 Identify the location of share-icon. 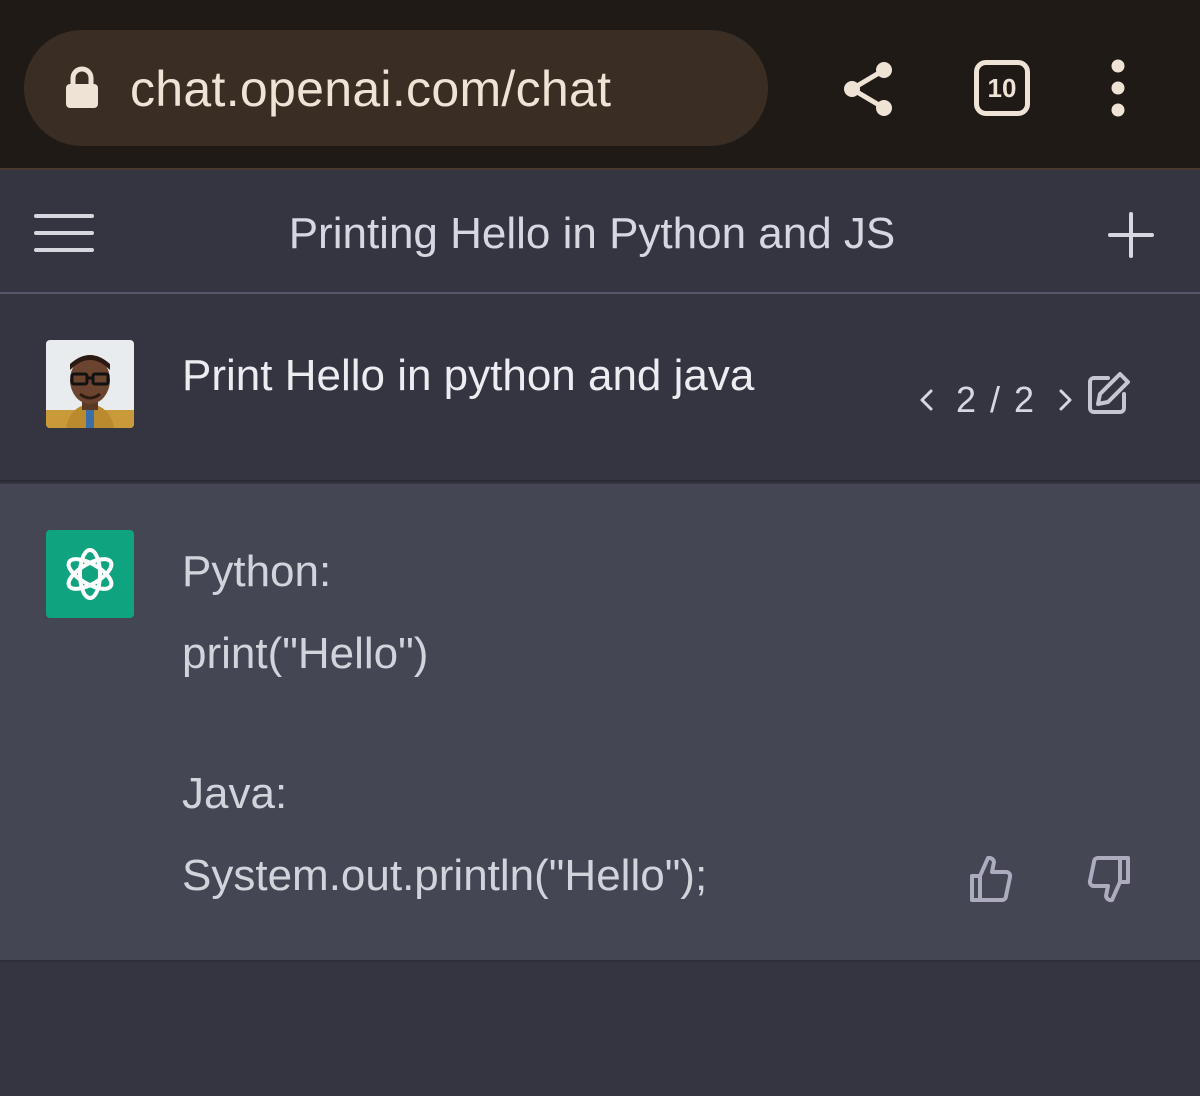
(869, 89).